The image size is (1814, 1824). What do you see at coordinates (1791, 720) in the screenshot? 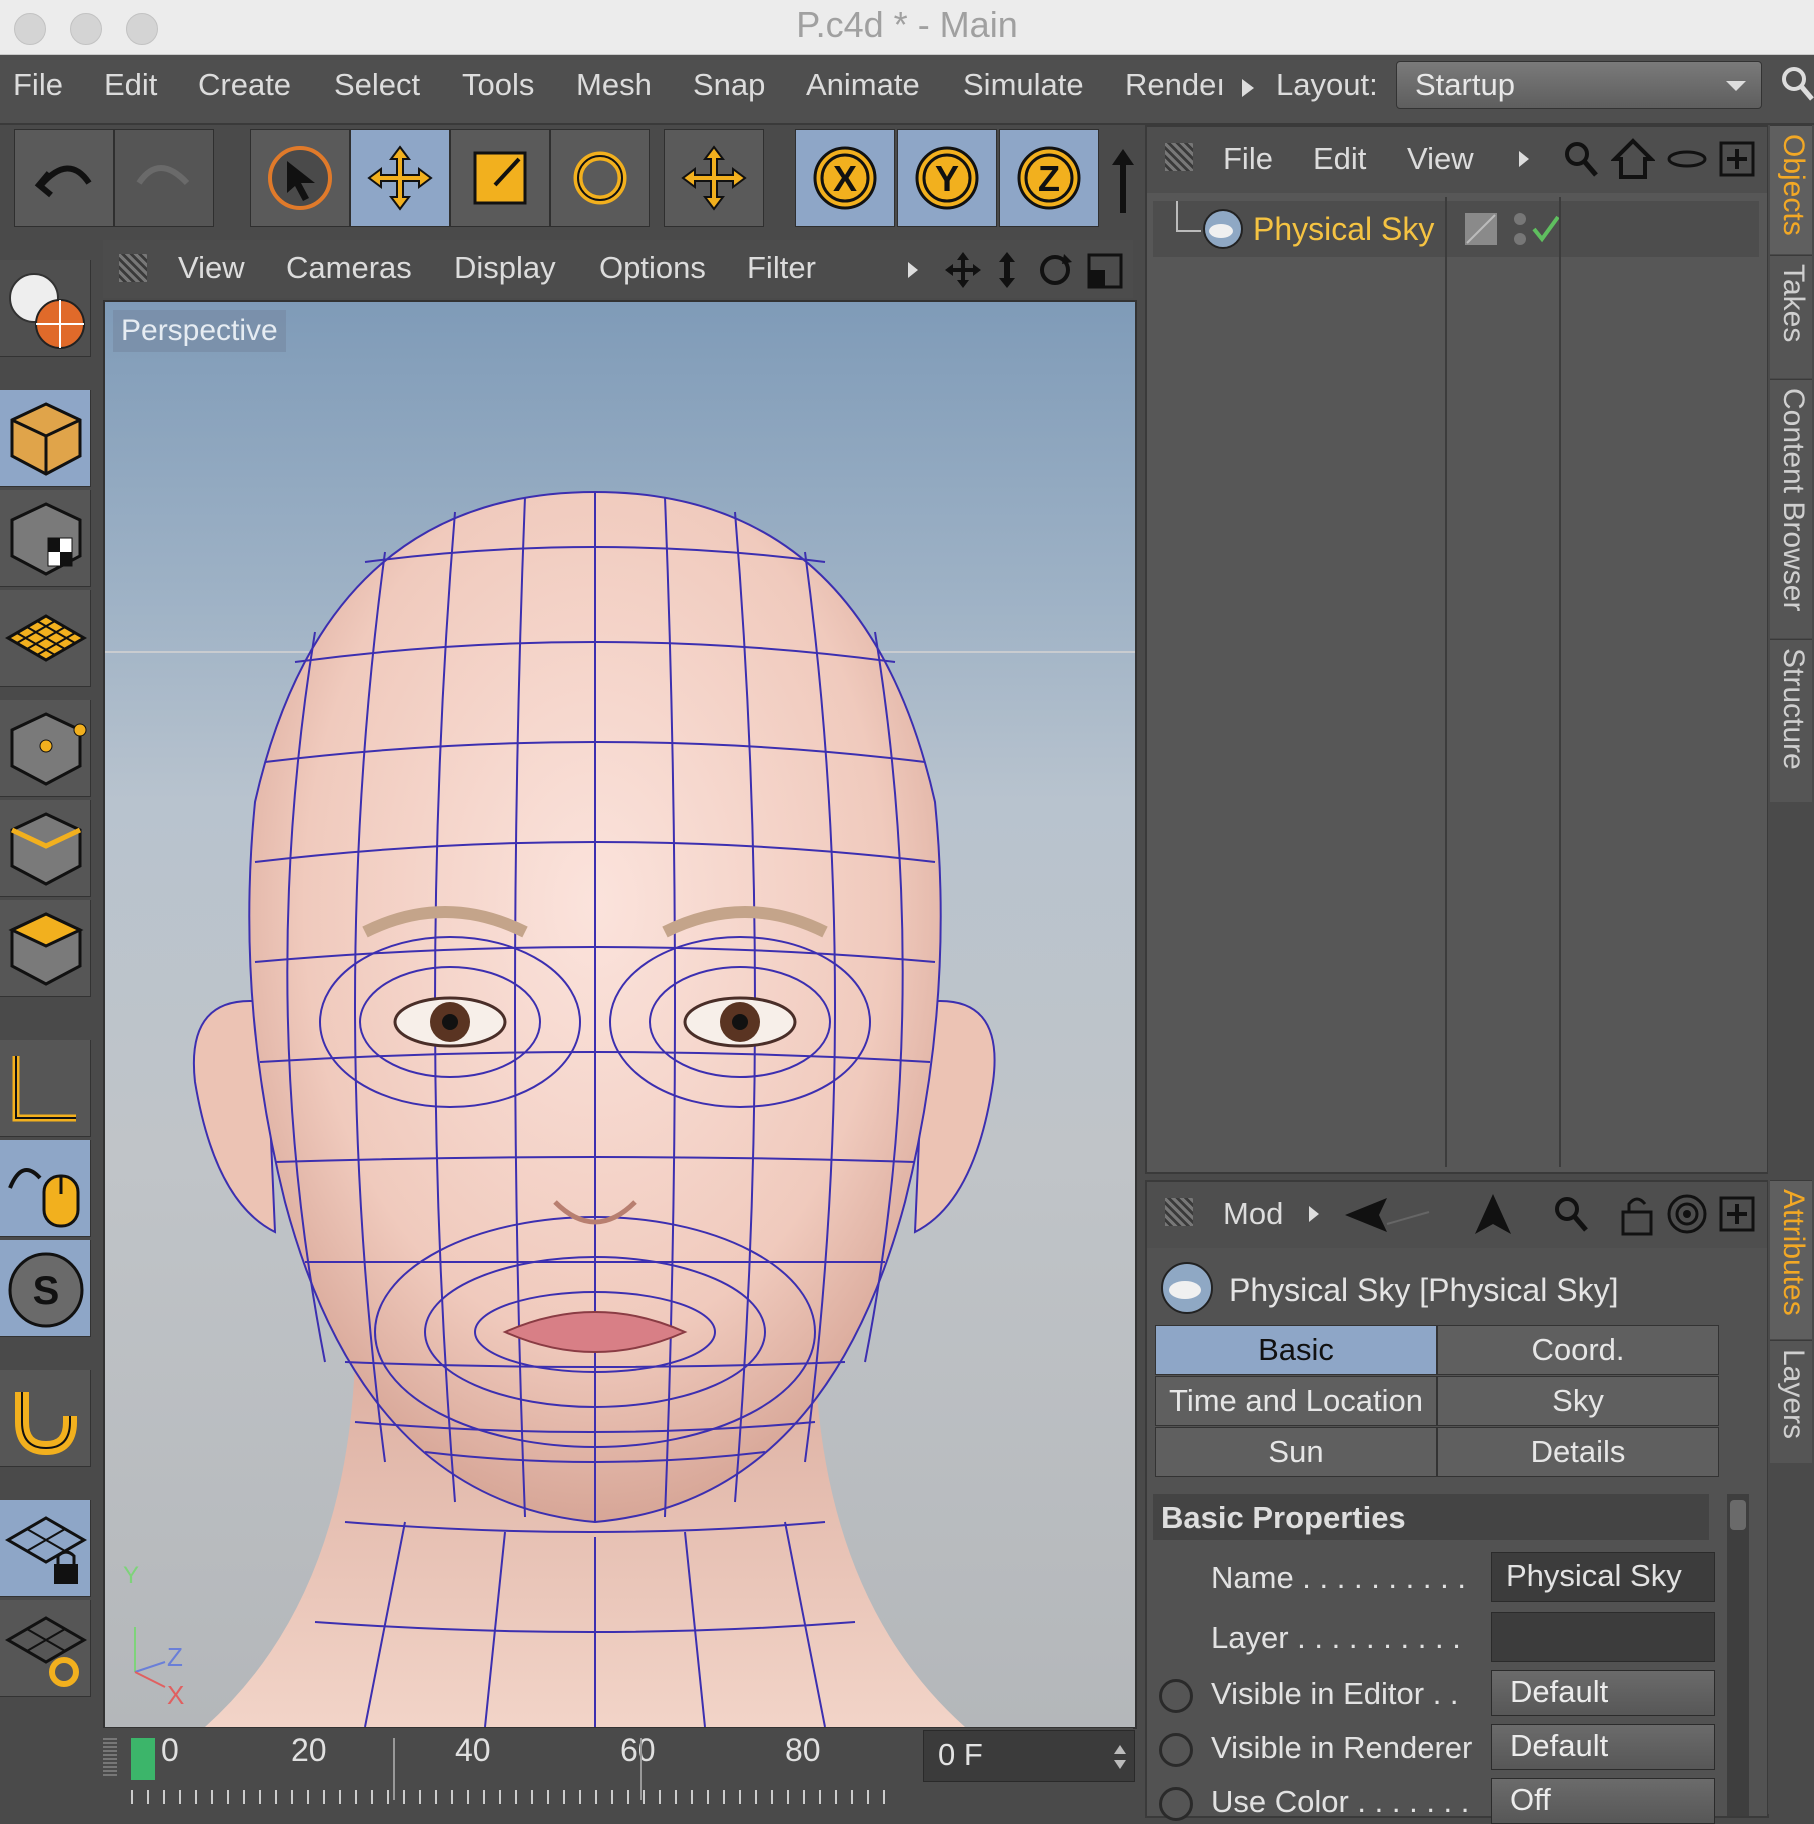
I see `tab-structure: Structure` at bounding box center [1791, 720].